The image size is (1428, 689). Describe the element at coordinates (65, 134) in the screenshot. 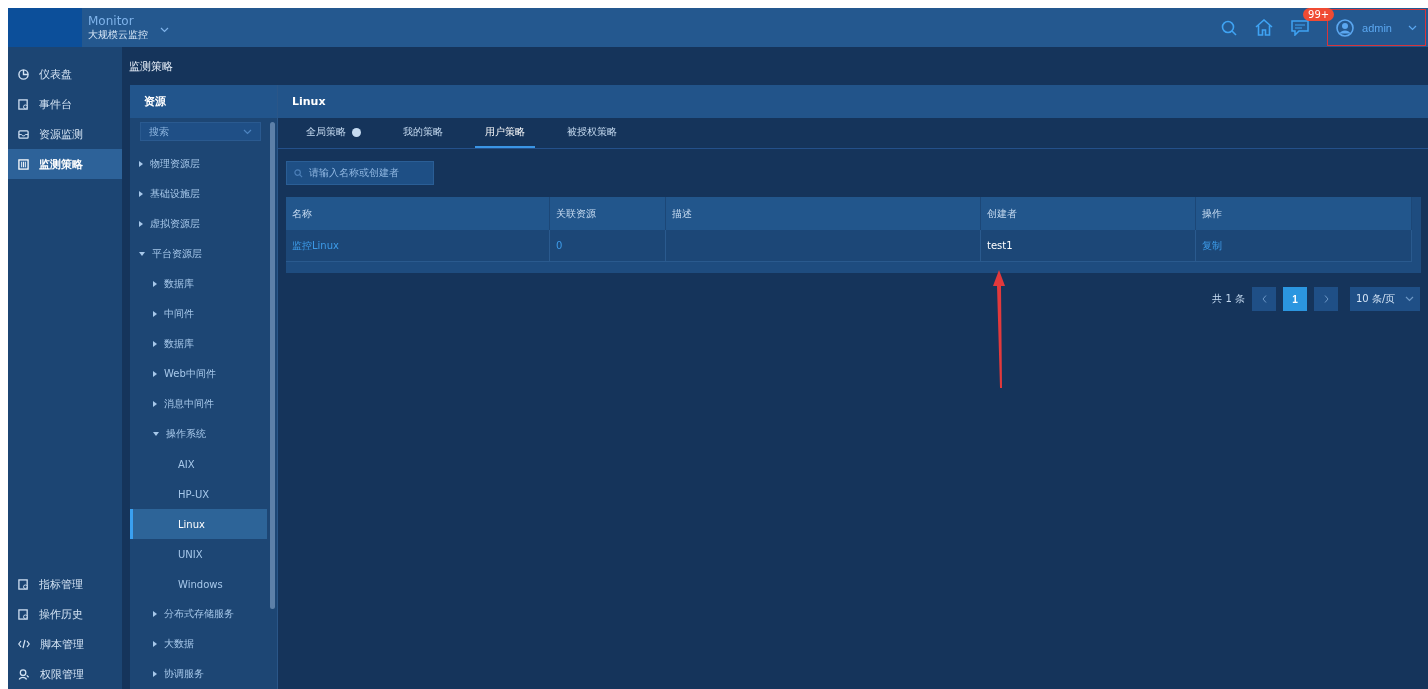

I see `nav-item: 资源监测` at that location.